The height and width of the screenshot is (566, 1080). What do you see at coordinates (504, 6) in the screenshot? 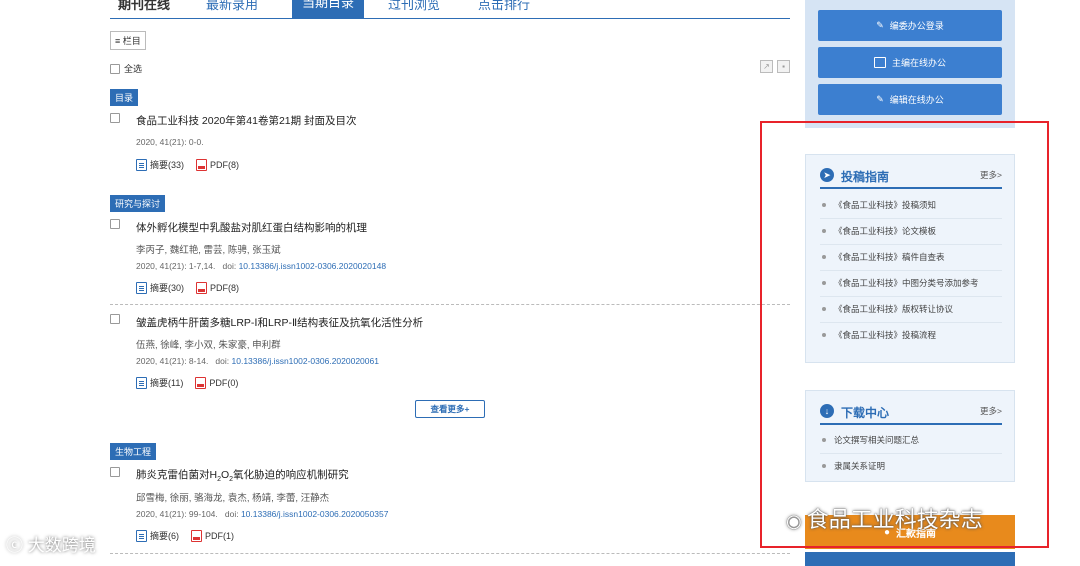
I see `tab-click-ranking: 点击排行` at bounding box center [504, 6].